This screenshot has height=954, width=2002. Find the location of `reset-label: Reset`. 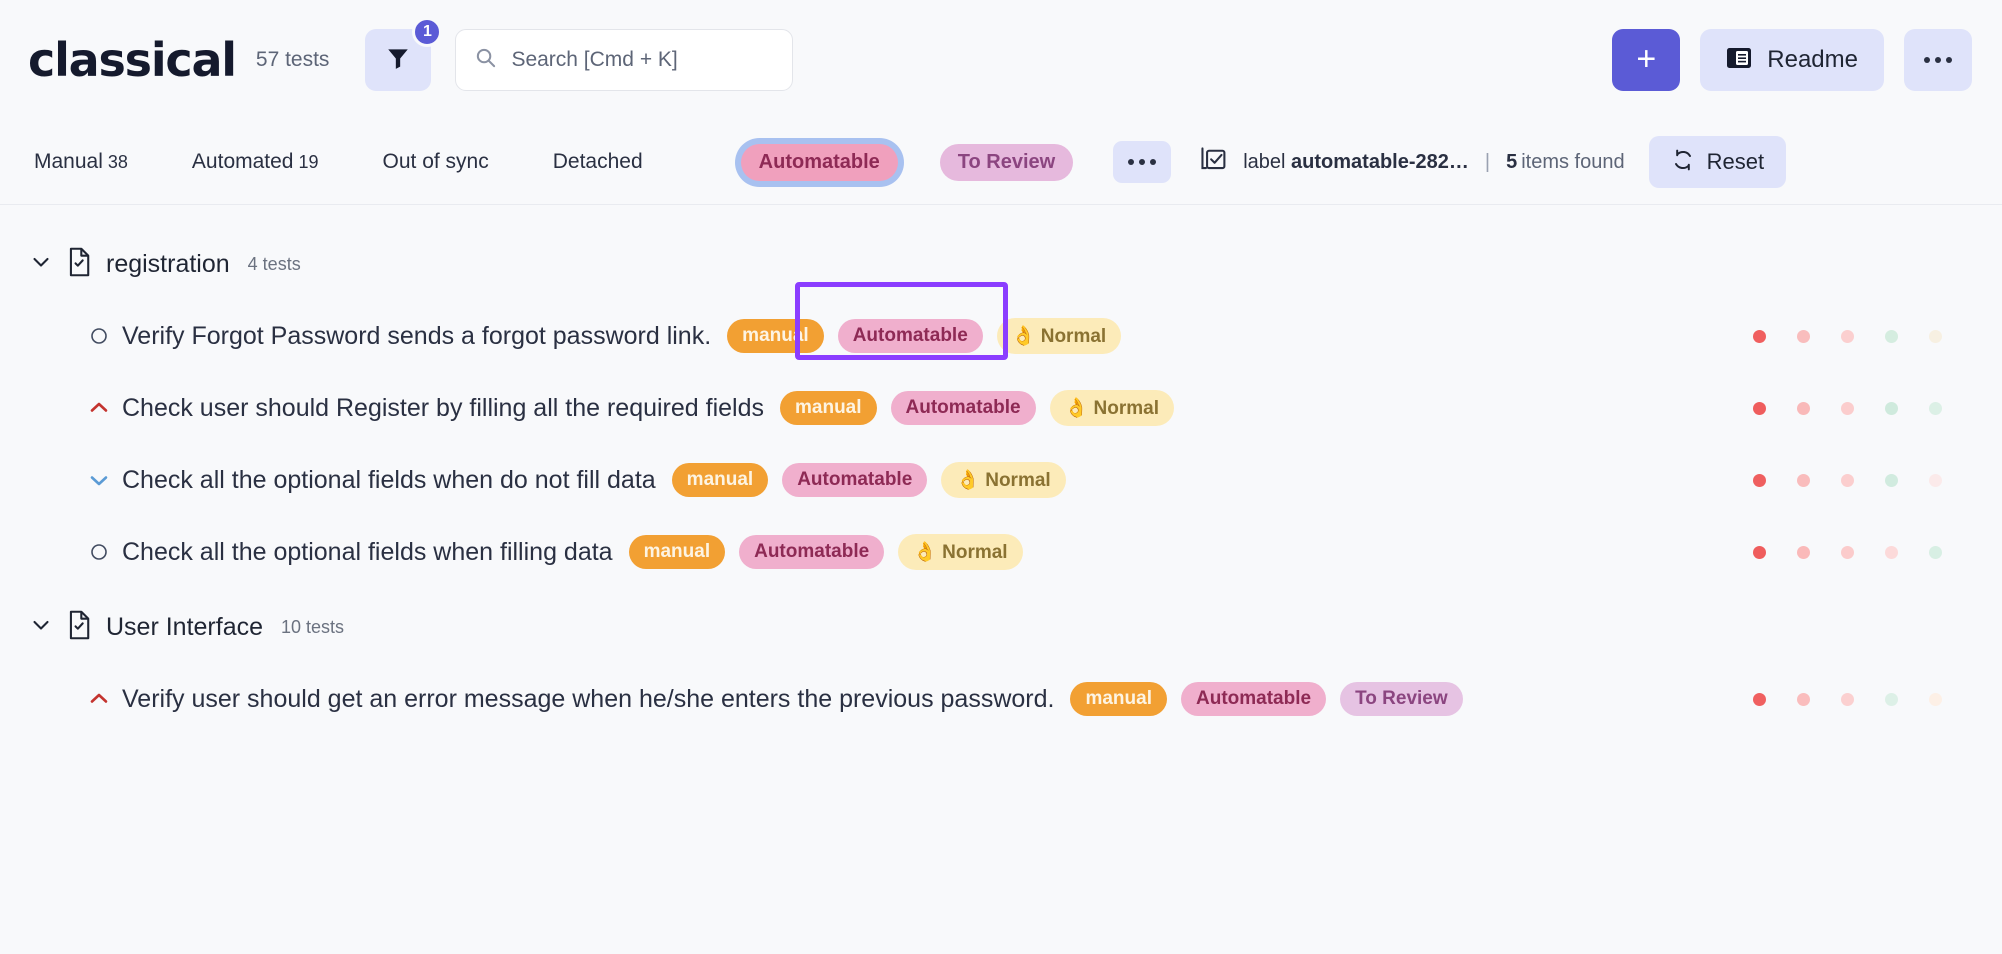

reset-label: Reset is located at coordinates (1735, 161).